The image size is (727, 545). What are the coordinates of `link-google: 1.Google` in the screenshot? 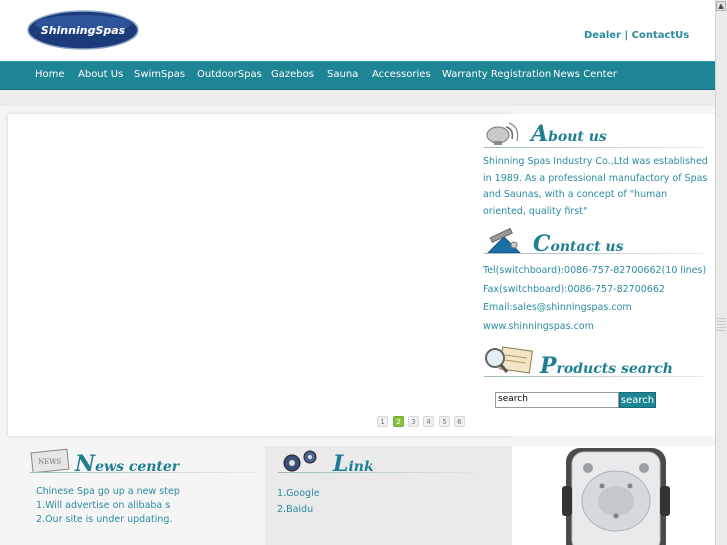 It's located at (298, 493).